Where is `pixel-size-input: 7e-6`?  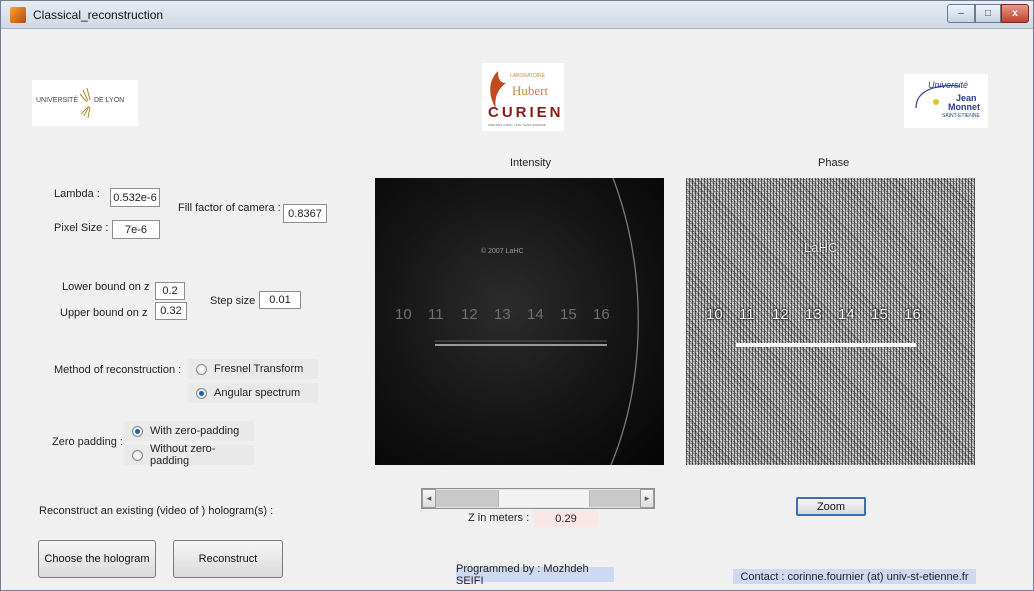
pixel-size-input: 7e-6 is located at coordinates (136, 229).